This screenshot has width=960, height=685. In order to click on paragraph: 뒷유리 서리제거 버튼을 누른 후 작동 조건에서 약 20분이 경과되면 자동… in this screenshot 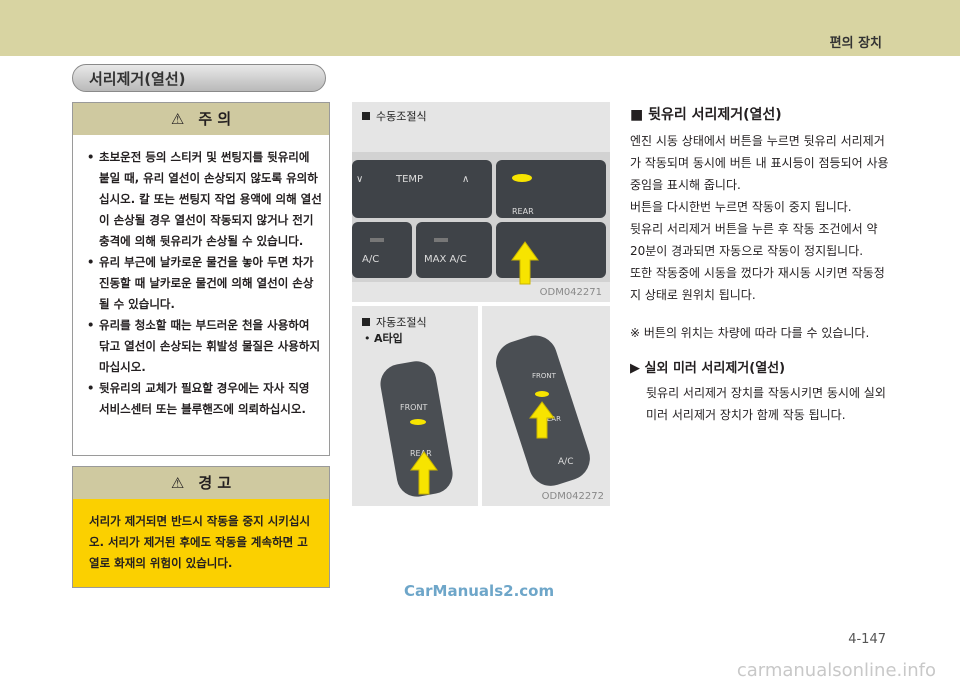, I will do `click(754, 240)`.